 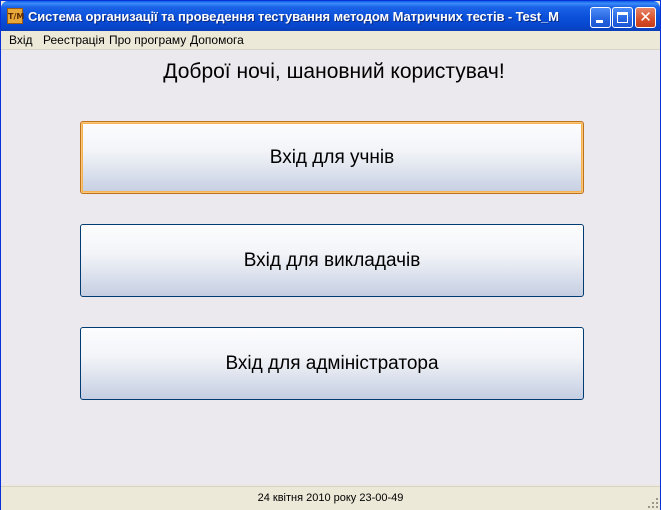 I want to click on menu-item-about: Про програму, so click(x=147, y=40).